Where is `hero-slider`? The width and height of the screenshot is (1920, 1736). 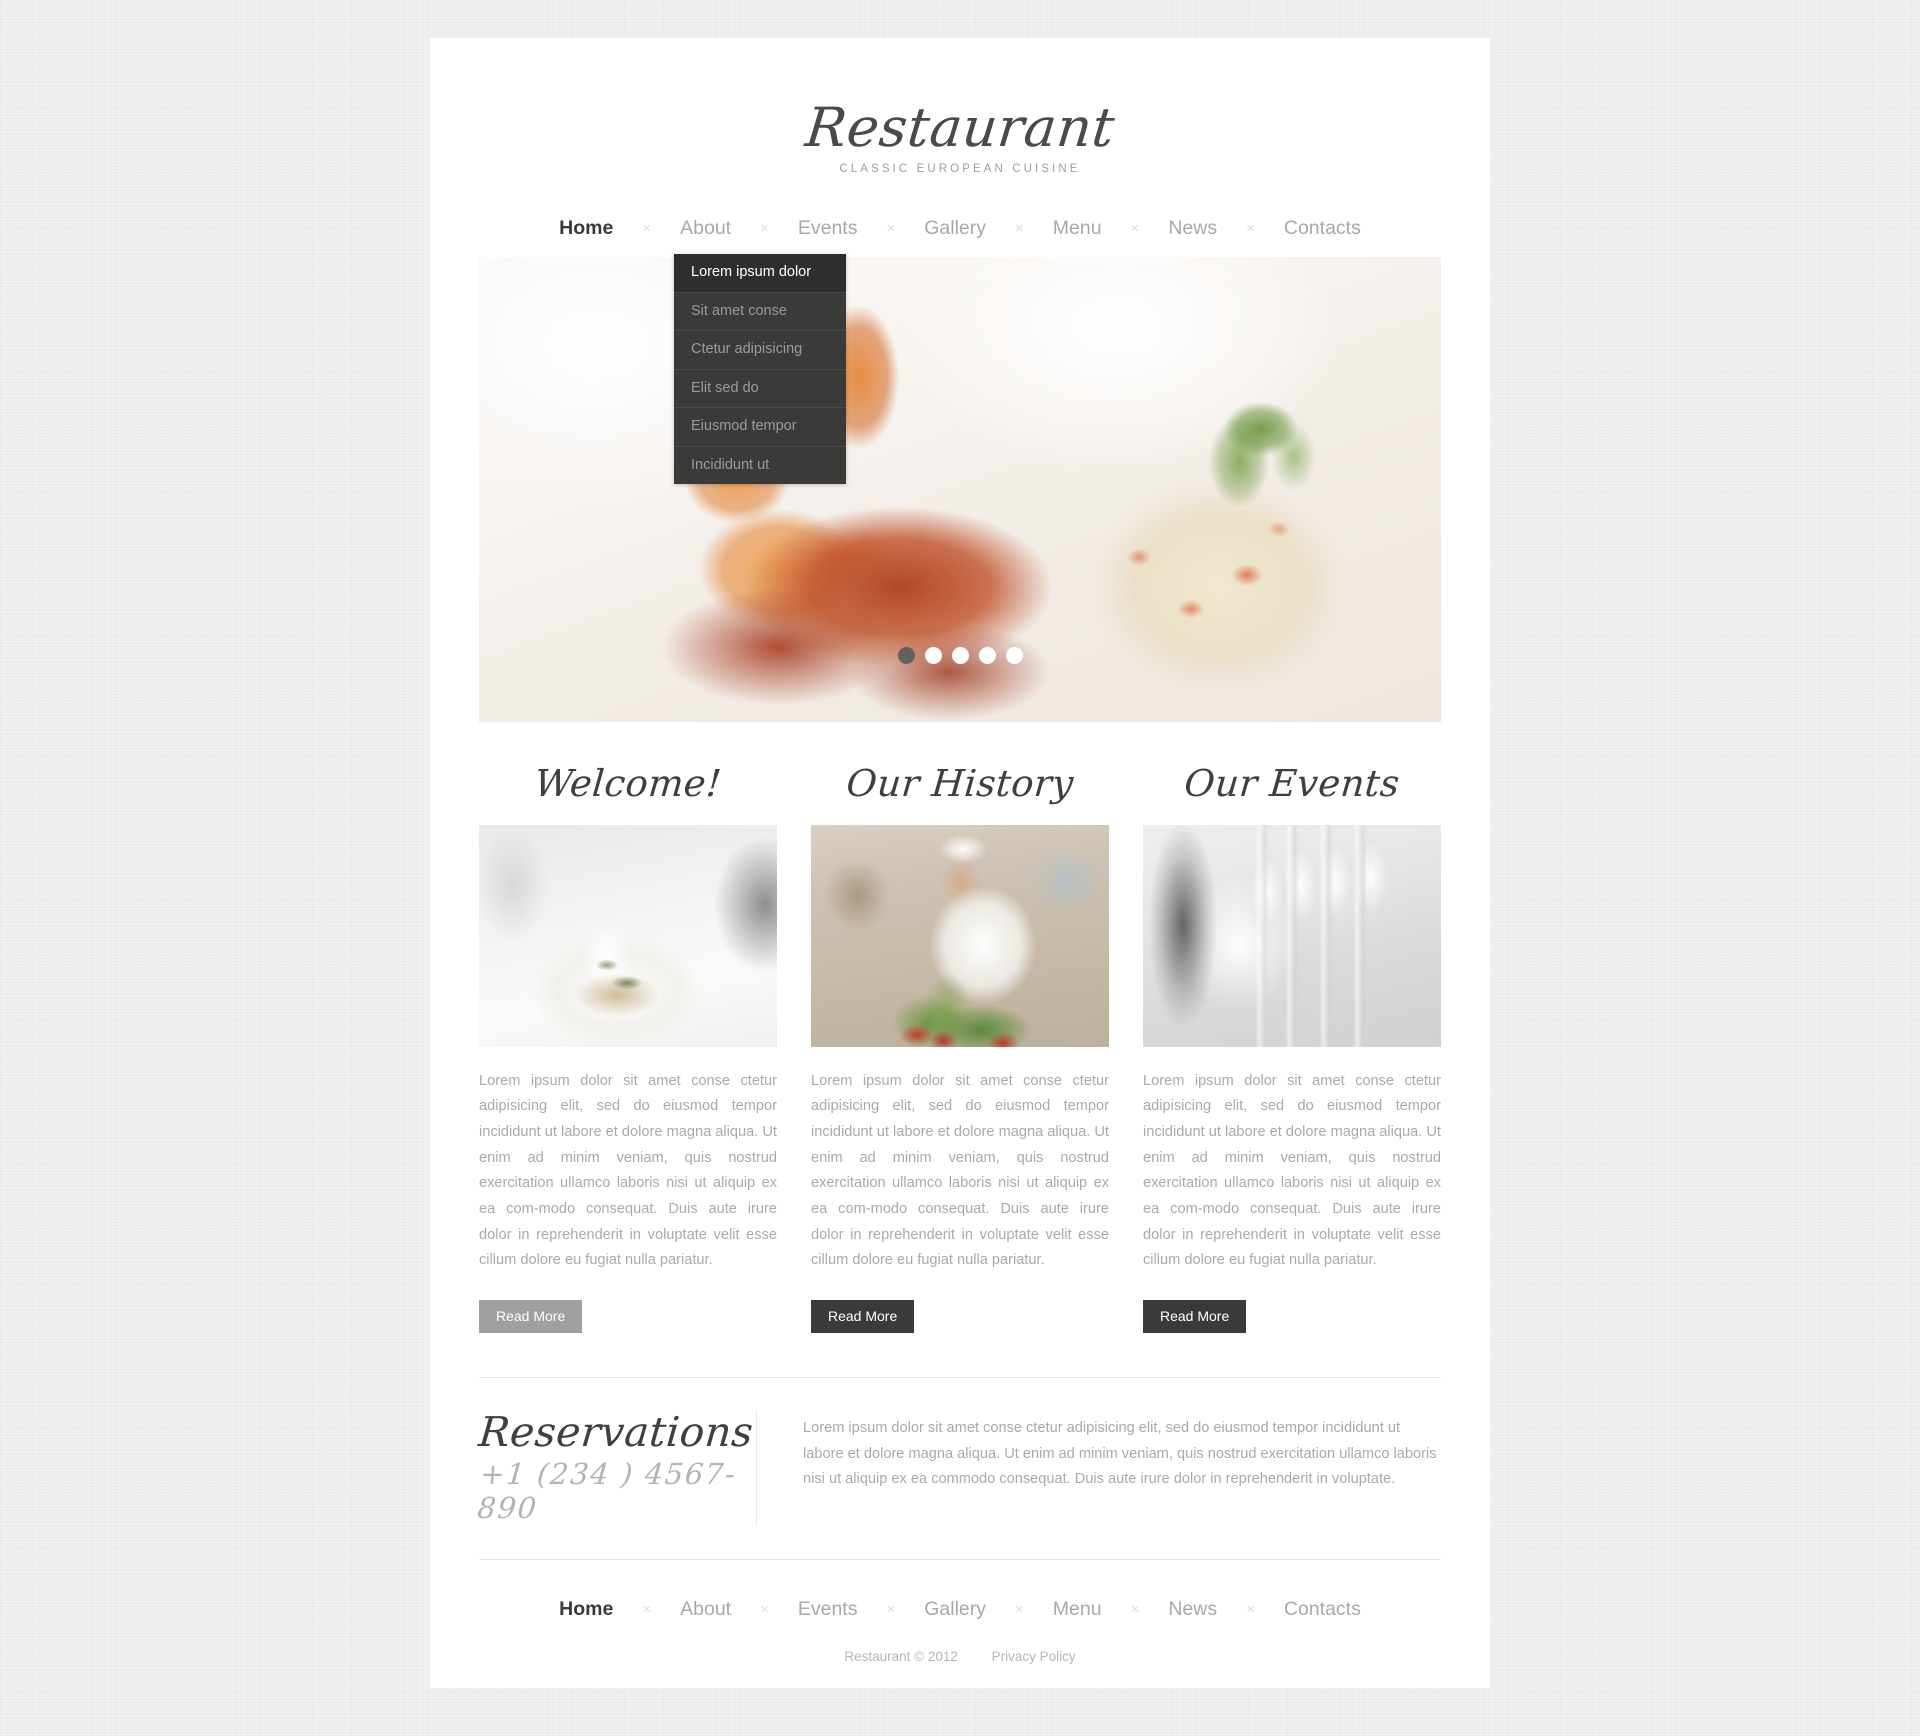 hero-slider is located at coordinates (960, 490).